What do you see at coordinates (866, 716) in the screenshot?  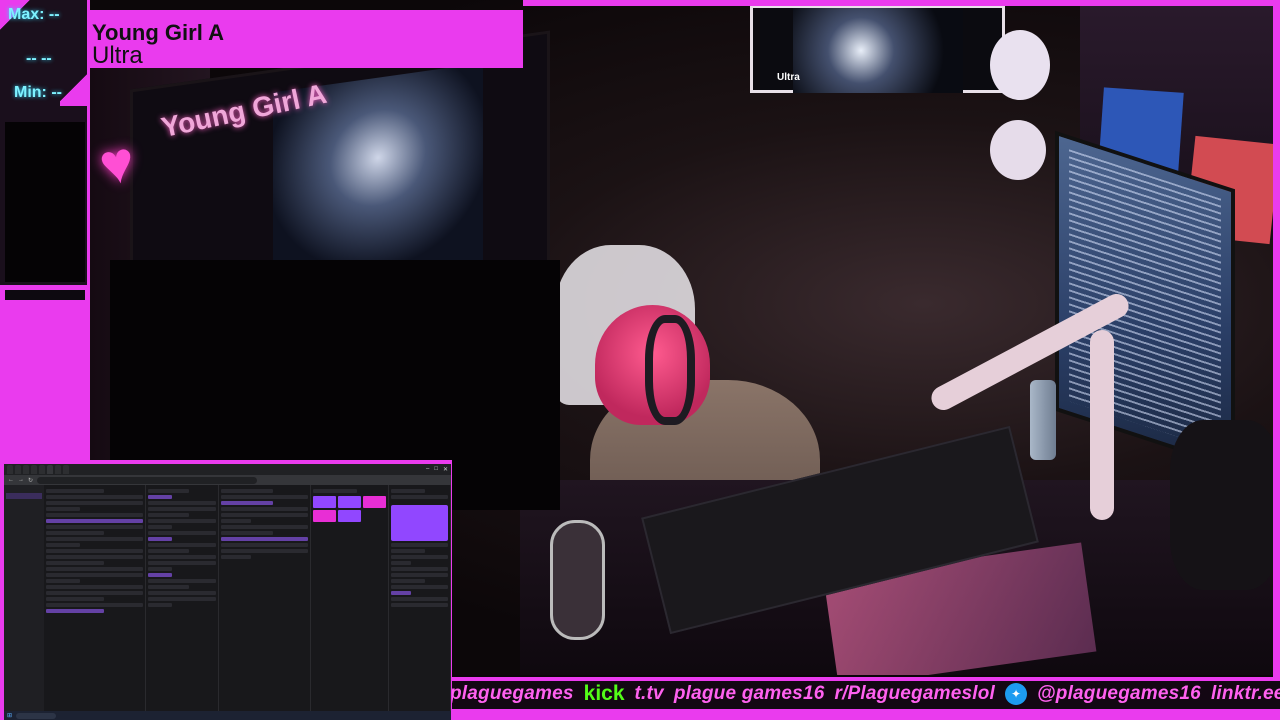 I see `frame-border-bottom` at bounding box center [866, 716].